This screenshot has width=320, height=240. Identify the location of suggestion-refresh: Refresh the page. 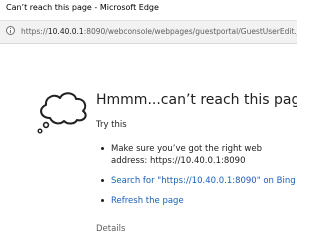
(196, 201).